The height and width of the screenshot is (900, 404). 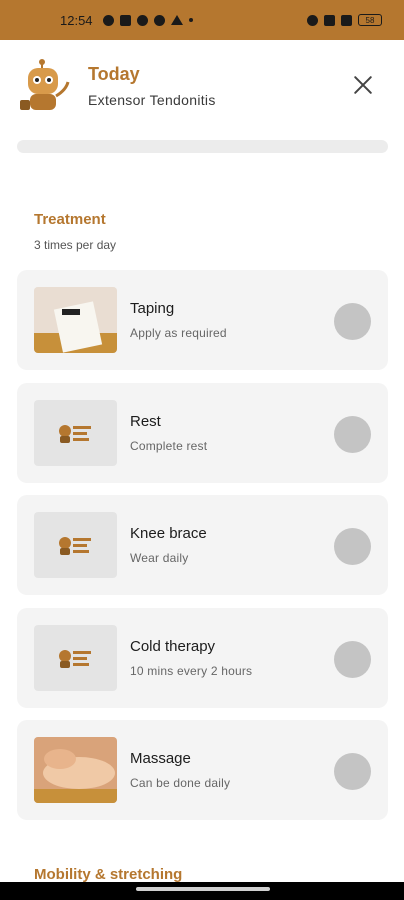 I want to click on taping-thumbnail, so click(x=75, y=320).